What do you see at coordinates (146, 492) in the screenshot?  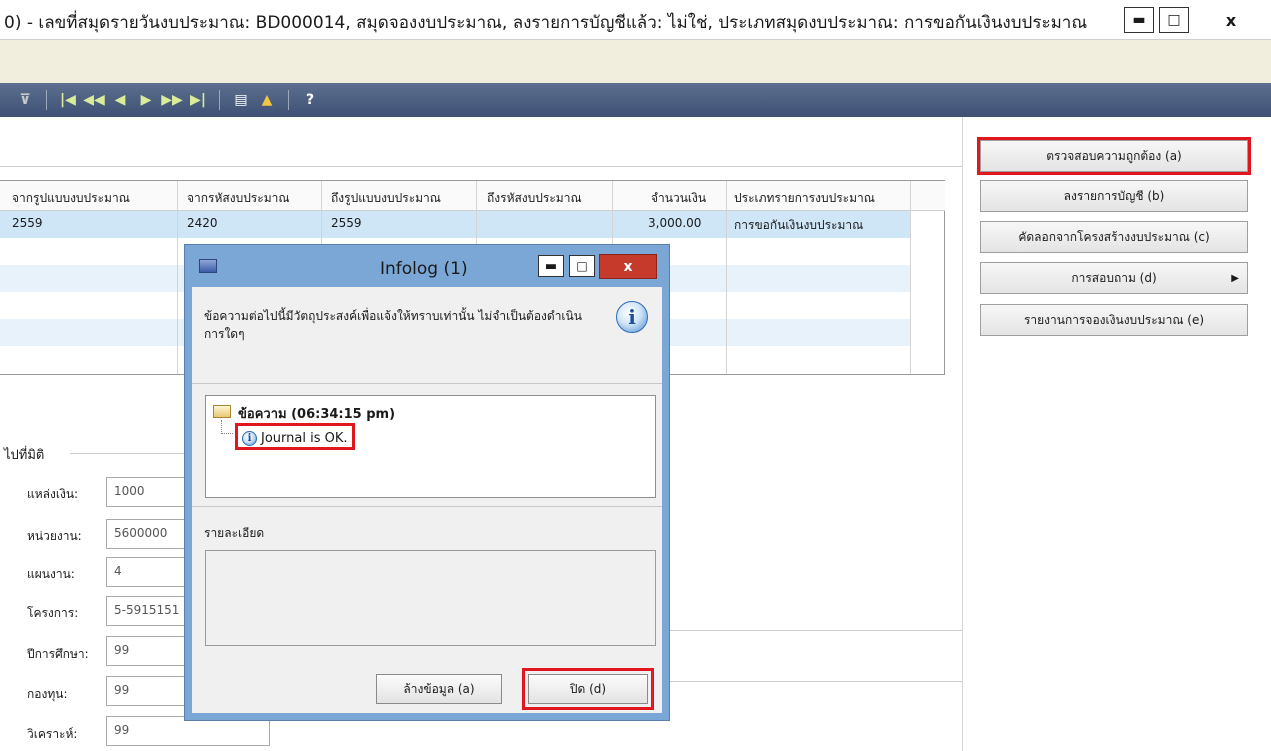 I see `fund-source-field: 1000` at bounding box center [146, 492].